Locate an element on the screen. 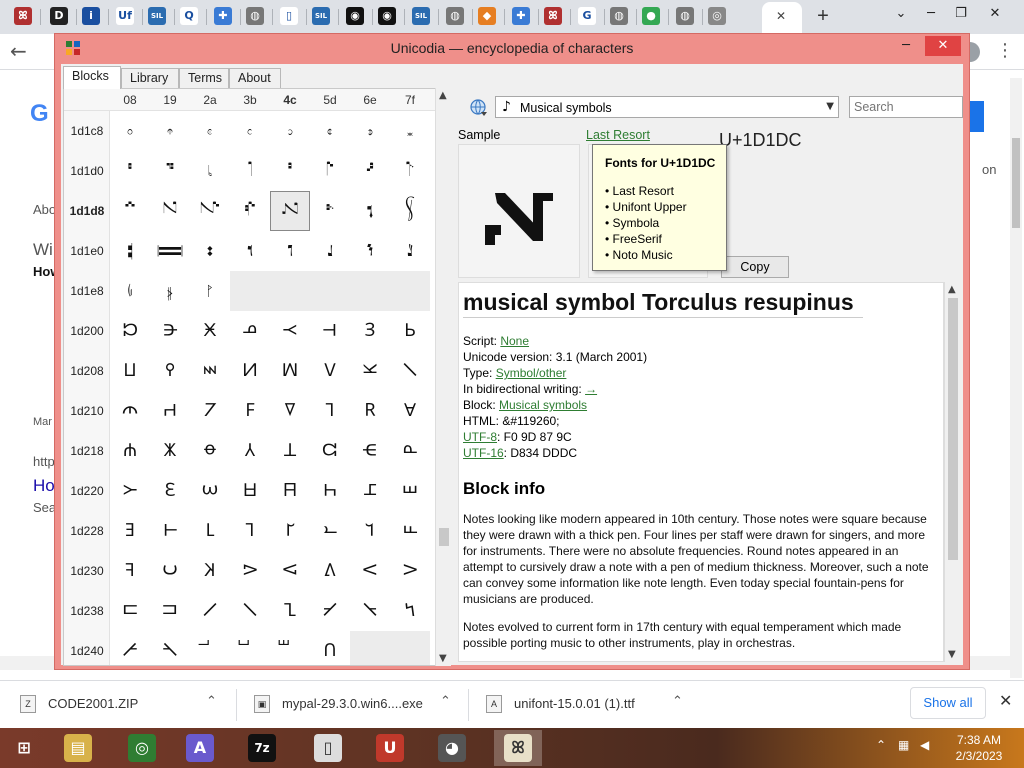  info-icon: i is located at coordinates (91, 16).